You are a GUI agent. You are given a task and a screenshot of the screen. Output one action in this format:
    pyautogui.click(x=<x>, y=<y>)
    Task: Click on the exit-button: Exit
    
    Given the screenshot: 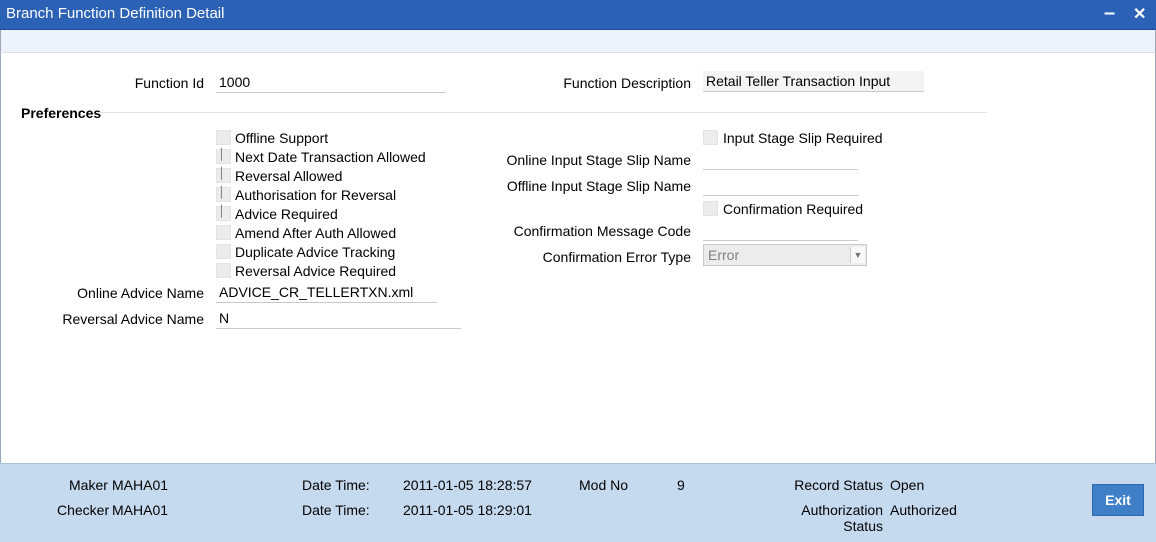 What is the action you would take?
    pyautogui.click(x=1118, y=500)
    